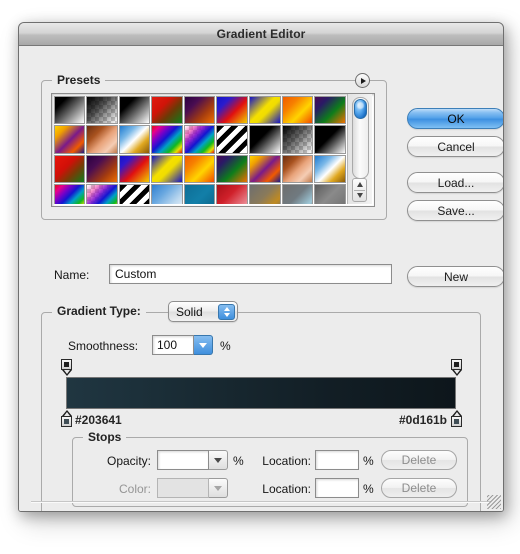  What do you see at coordinates (105, 437) in the screenshot?
I see `stops-group-label: Stops` at bounding box center [105, 437].